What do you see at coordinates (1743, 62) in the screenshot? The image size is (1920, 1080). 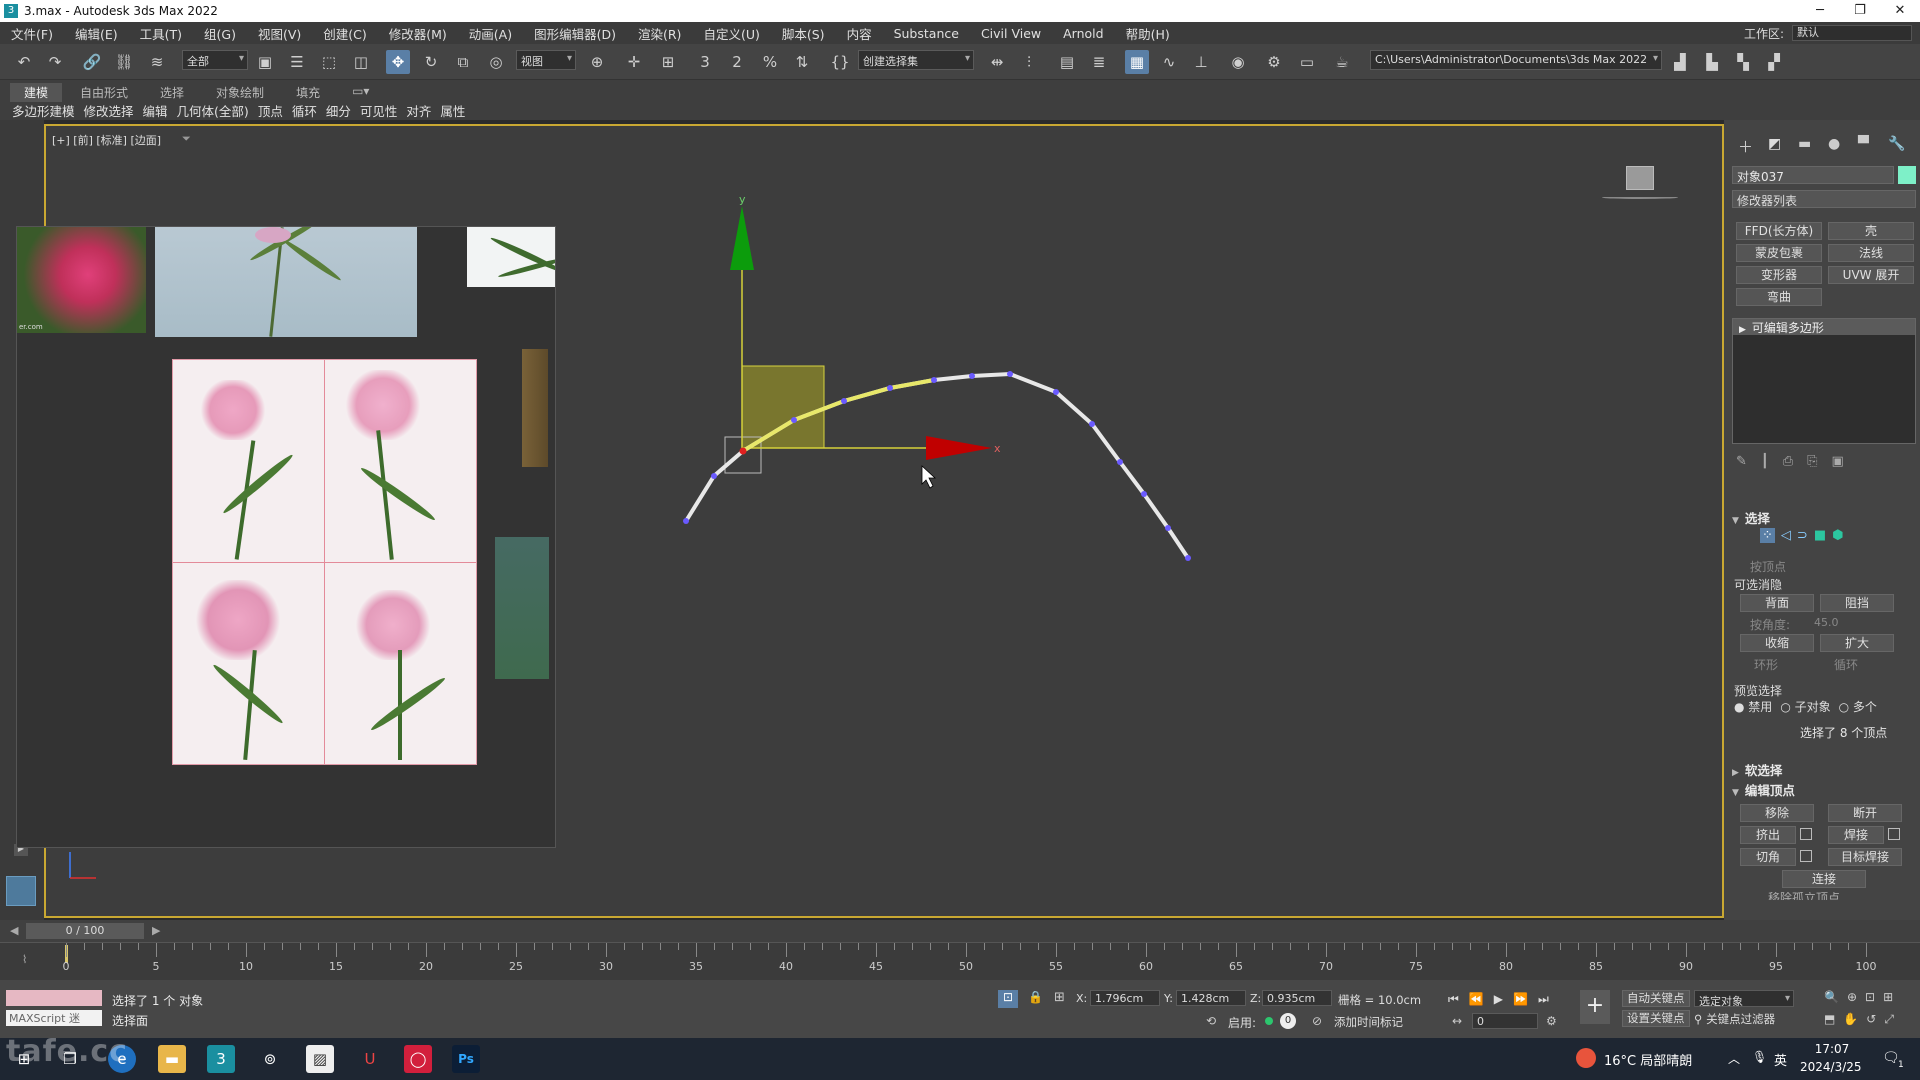 I see `viewport-layout-icon-3: ▚` at bounding box center [1743, 62].